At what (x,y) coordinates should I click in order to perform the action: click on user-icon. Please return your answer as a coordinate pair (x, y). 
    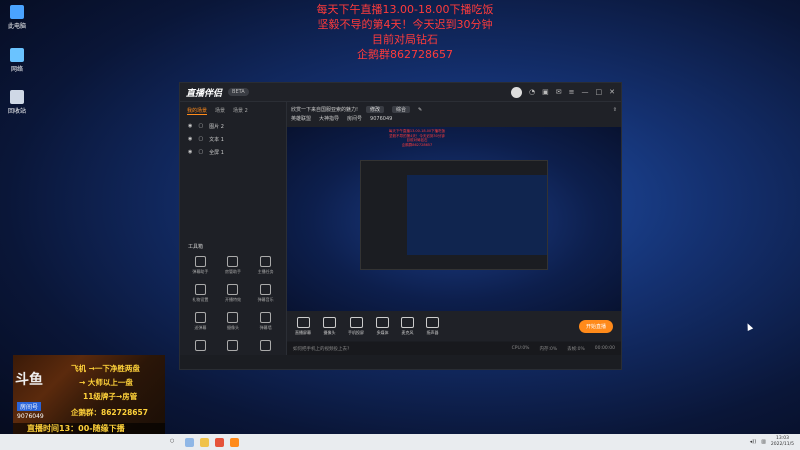
    Looking at the image, I should click on (233, 261).